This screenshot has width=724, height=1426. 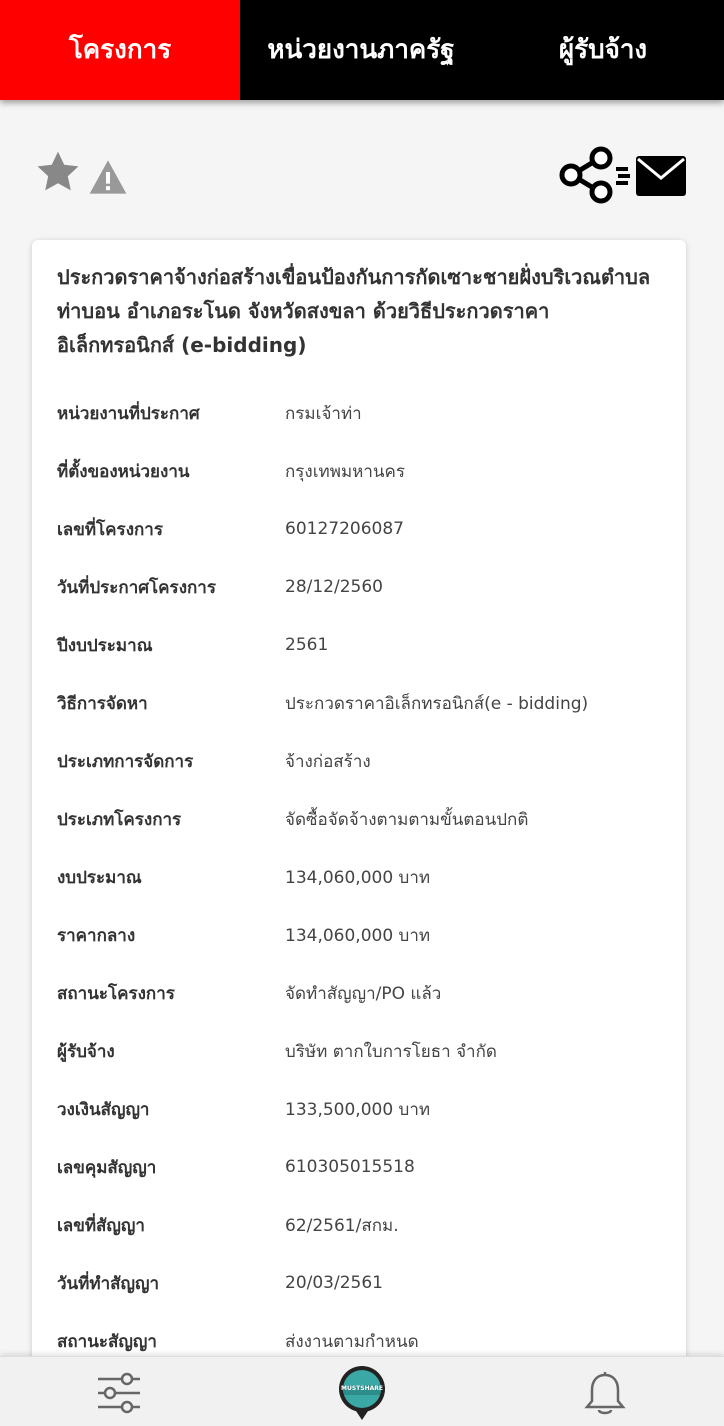 What do you see at coordinates (362, 1388) in the screenshot?
I see `logo-text: MUSTSHARE` at bounding box center [362, 1388].